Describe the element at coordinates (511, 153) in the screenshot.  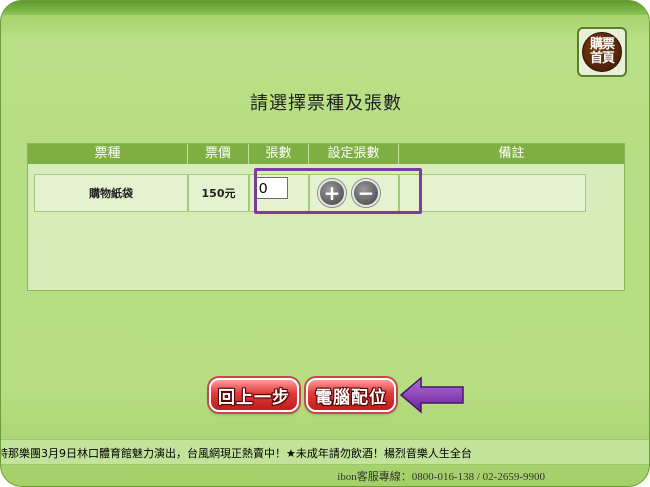
I see `header-note: 備註` at that location.